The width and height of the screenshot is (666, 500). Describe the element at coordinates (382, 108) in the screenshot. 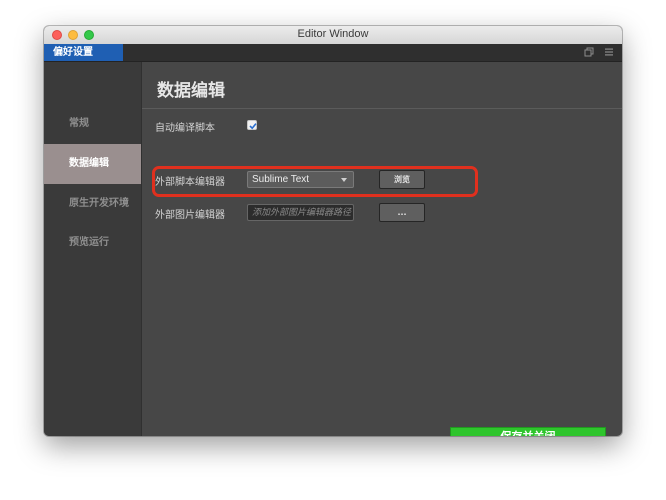

I see `title-divider` at that location.